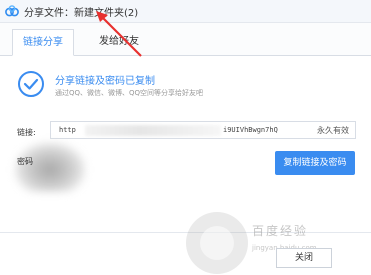 This screenshot has height=275, width=371. I want to click on password-label: 密码, so click(25, 161).